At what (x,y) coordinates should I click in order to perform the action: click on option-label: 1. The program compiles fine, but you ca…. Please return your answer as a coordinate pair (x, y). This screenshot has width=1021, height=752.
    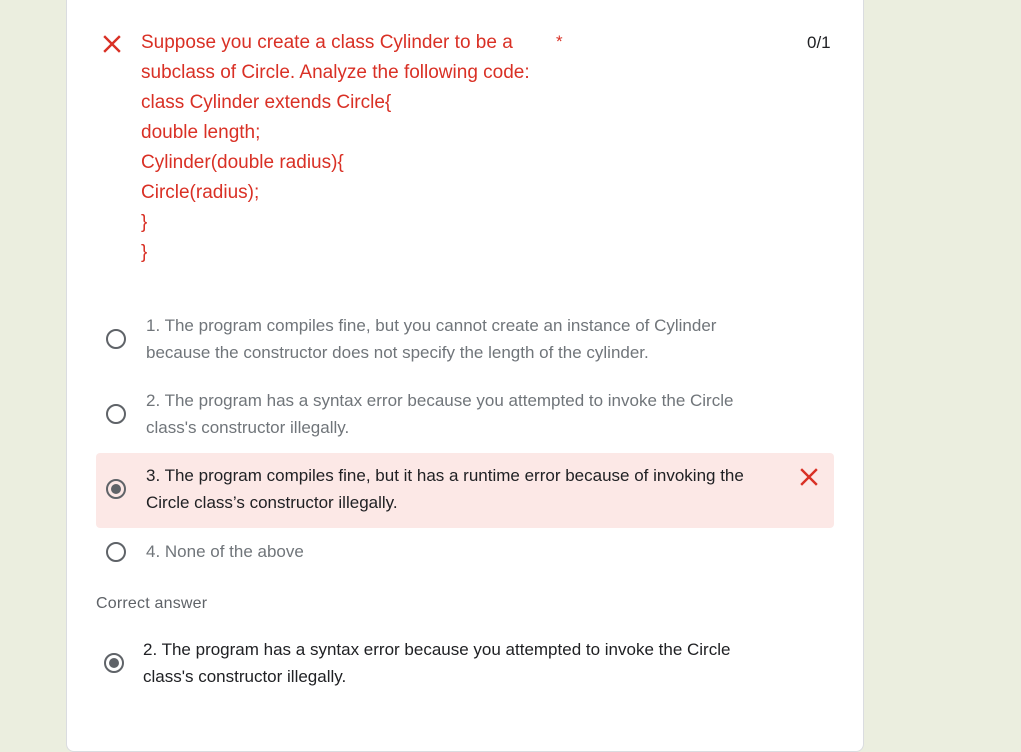
    Looking at the image, I should click on (471, 339).